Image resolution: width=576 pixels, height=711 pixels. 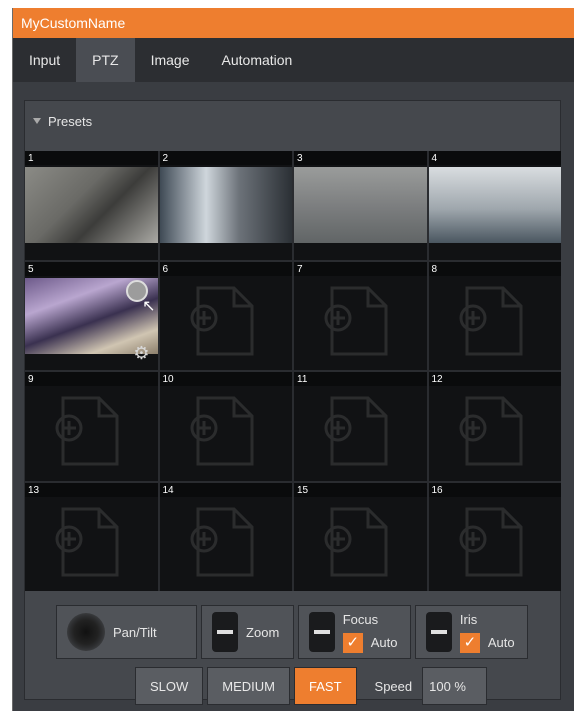 I want to click on speed-slow-button: SLOW, so click(x=169, y=686).